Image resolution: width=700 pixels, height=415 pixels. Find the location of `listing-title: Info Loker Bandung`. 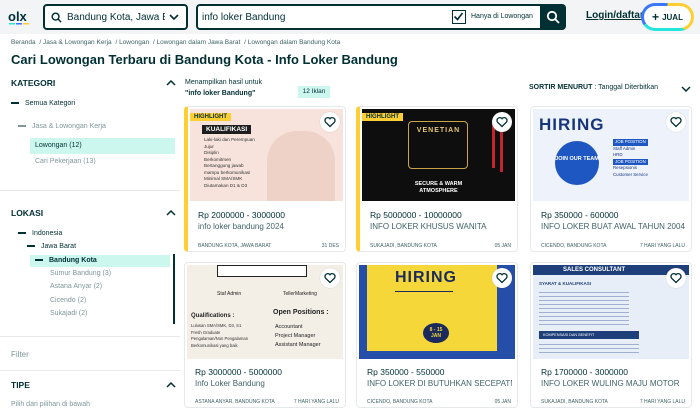

listing-title: Info Loker Bandung is located at coordinates (267, 383).